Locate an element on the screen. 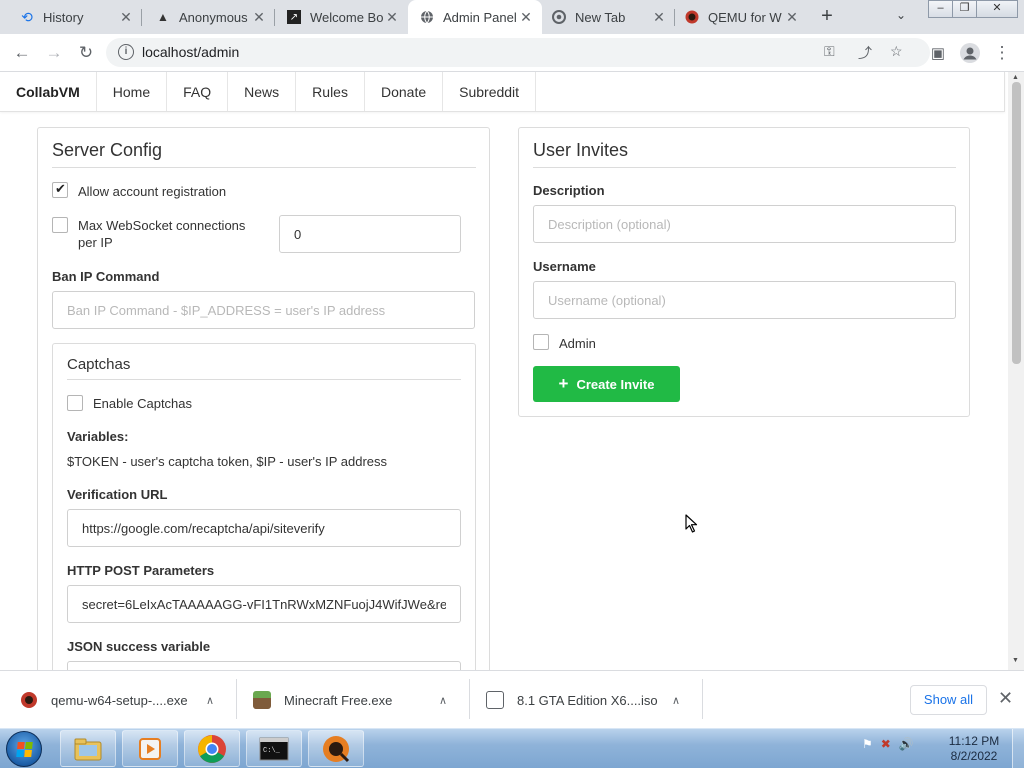 The image size is (1024, 768). minimize-icon: – is located at coordinates (940, 9).